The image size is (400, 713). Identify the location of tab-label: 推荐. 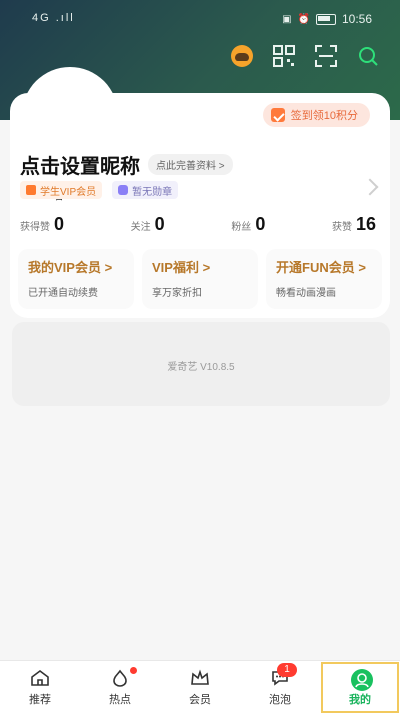
(40, 699).